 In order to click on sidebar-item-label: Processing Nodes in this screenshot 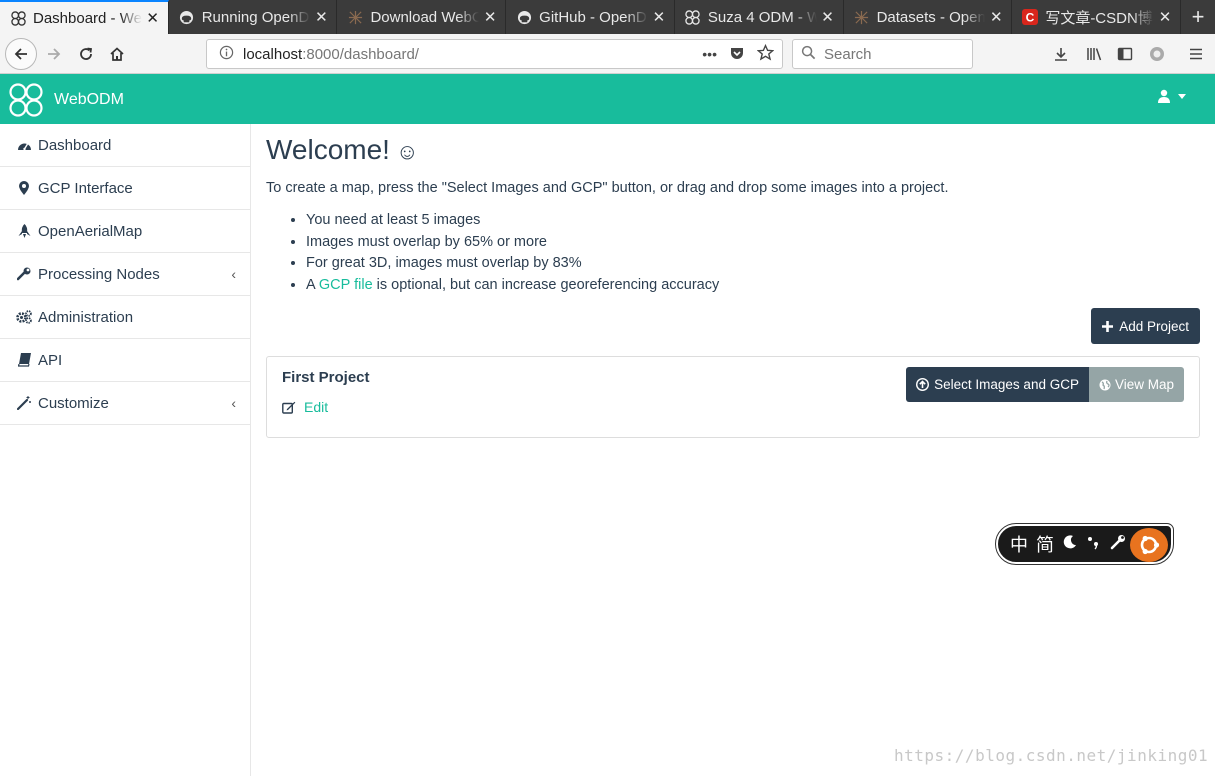, I will do `click(99, 274)`.